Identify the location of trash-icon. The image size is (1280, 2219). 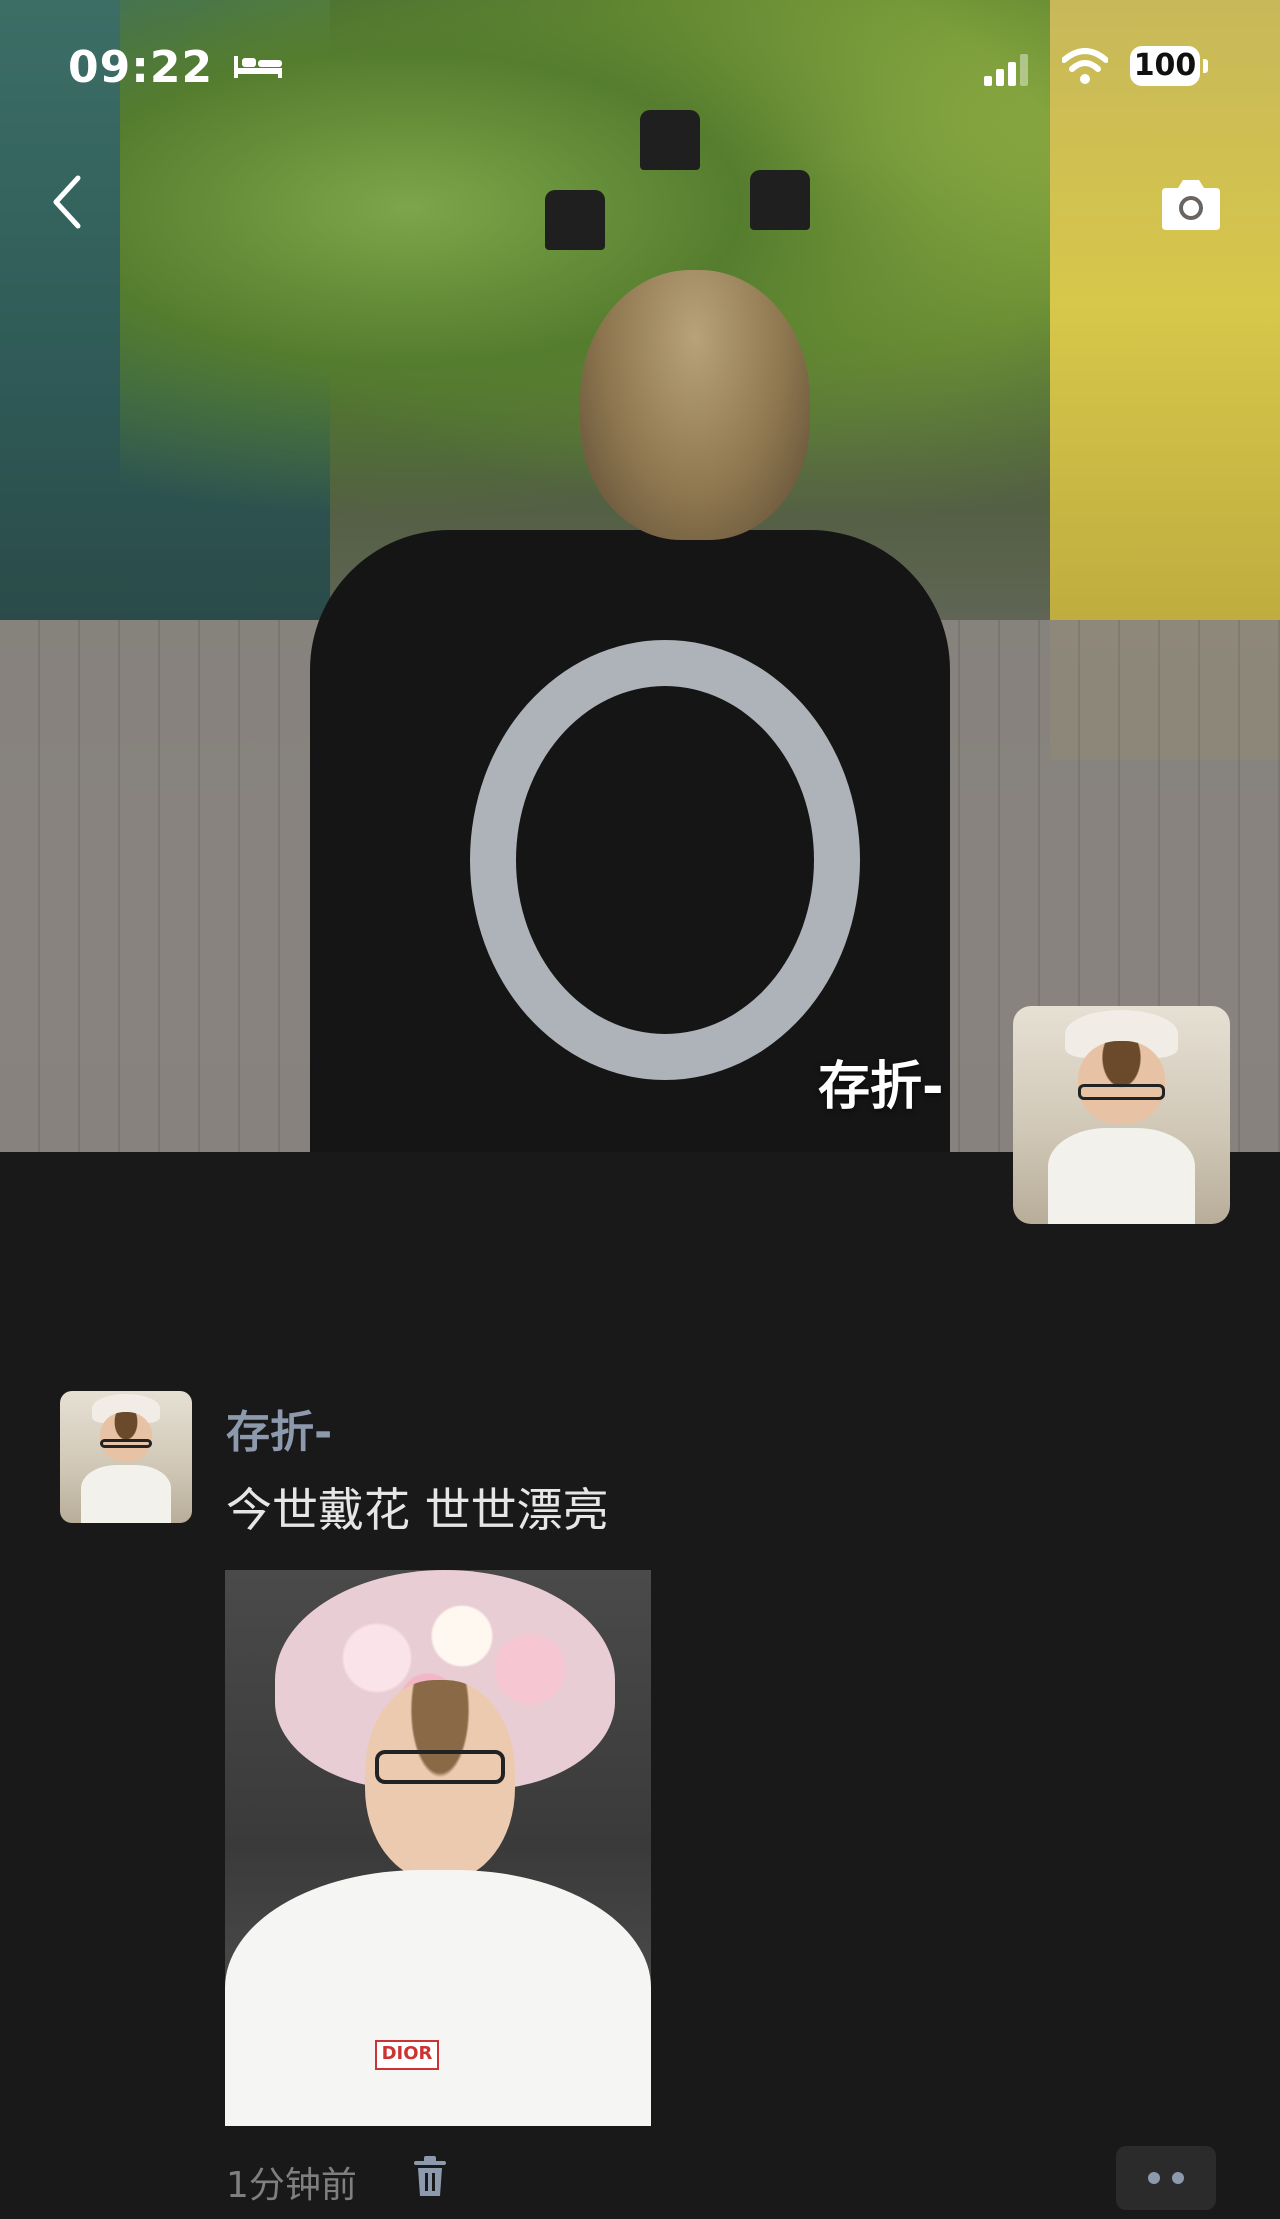
(430, 2177).